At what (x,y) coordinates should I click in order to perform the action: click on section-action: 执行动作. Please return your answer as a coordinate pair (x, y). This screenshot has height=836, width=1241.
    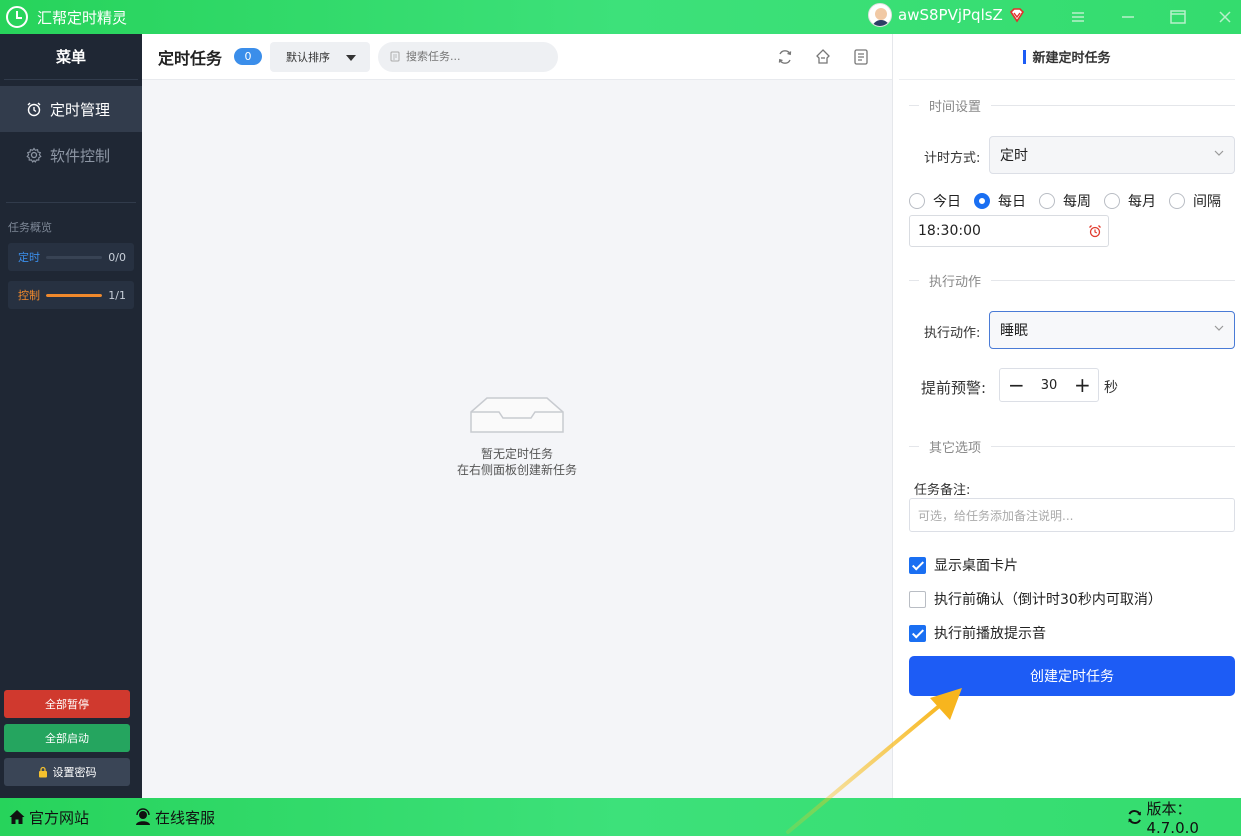
    Looking at the image, I should click on (1072, 280).